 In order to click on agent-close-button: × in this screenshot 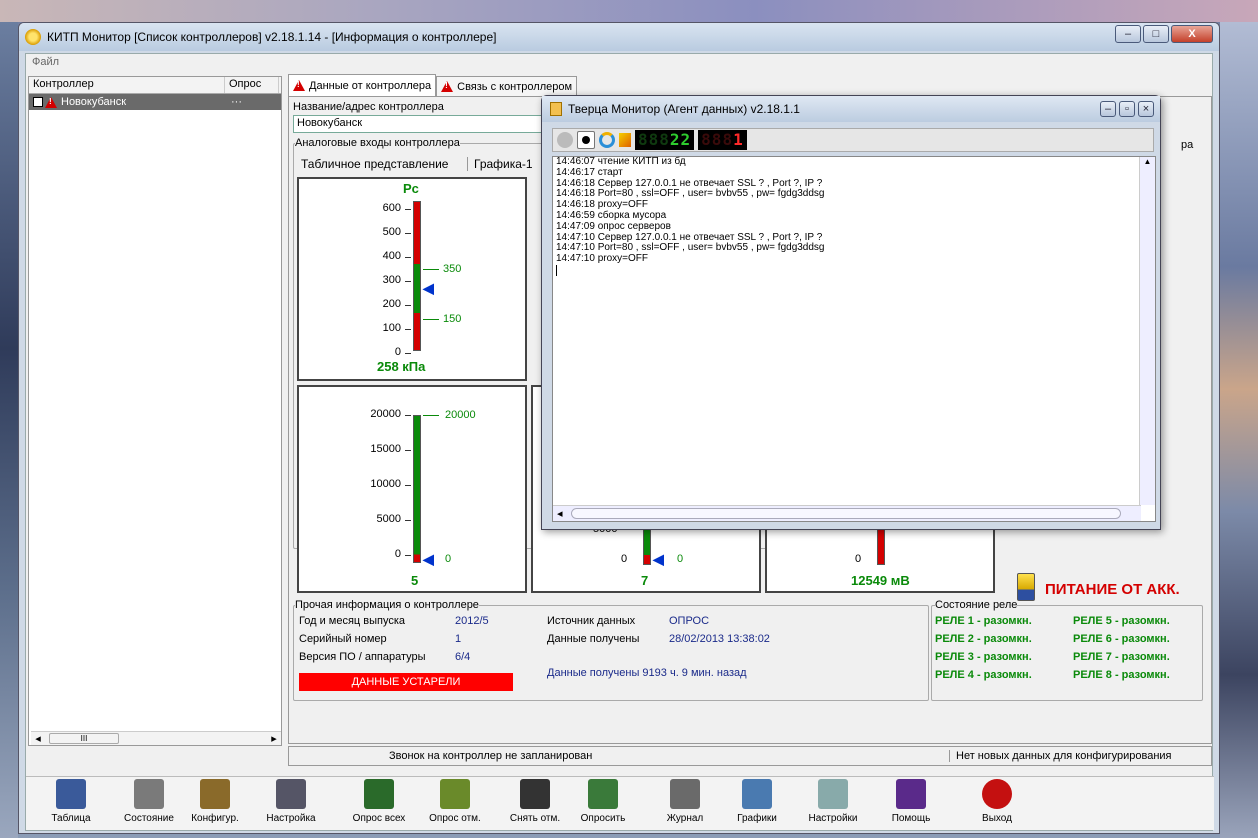, I will do `click(1146, 109)`.